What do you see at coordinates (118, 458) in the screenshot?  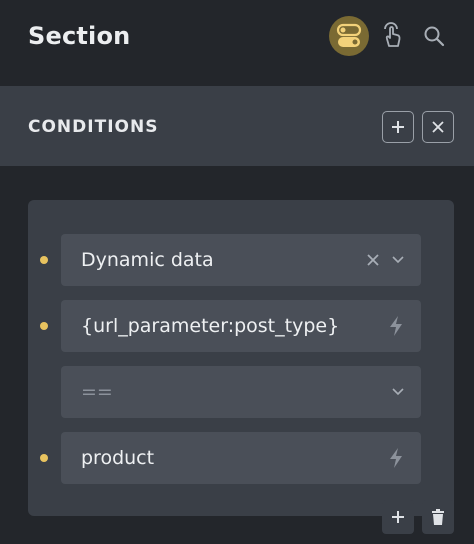 I see `condition-value: product` at bounding box center [118, 458].